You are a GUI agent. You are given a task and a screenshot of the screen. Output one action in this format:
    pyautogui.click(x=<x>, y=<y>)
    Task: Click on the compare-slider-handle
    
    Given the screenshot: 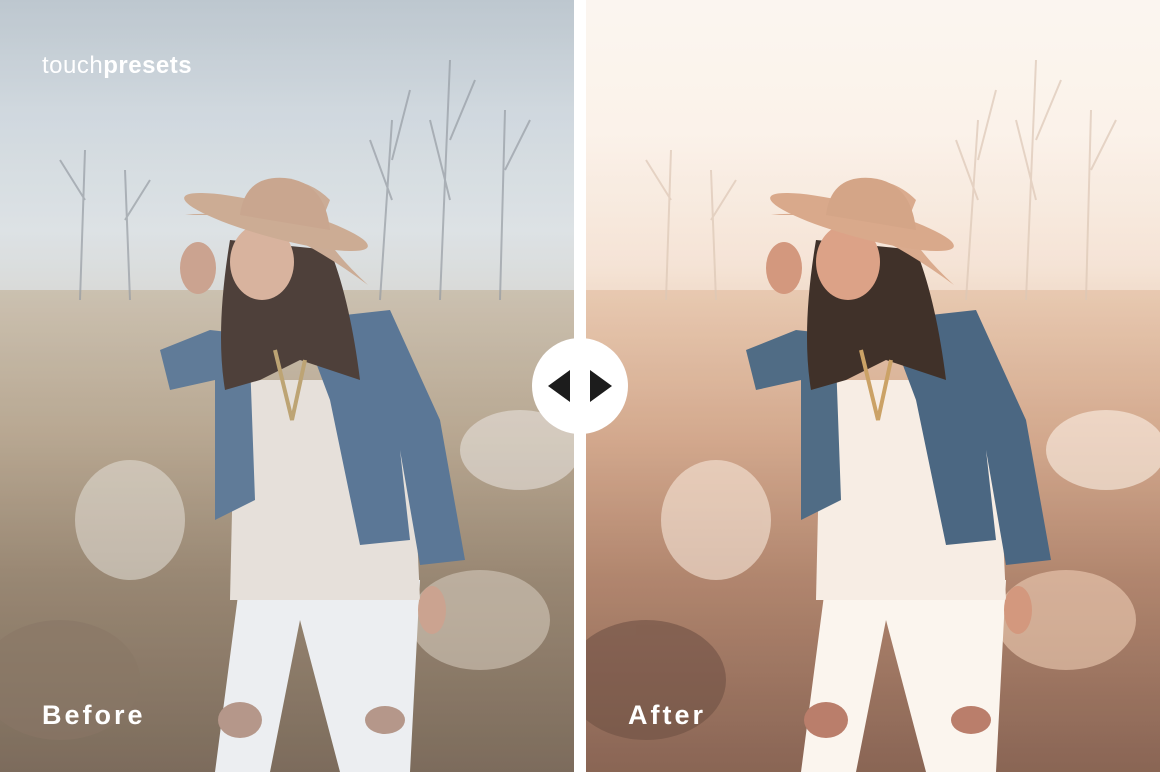 What is the action you would take?
    pyautogui.click(x=580, y=386)
    